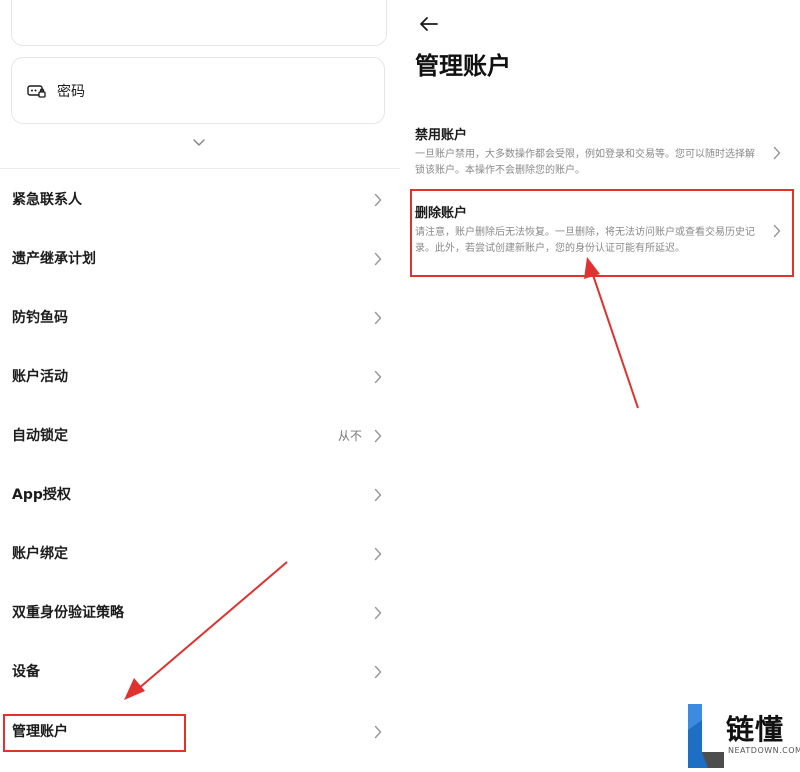 The image size is (800, 772). I want to click on back-arrow-icon, so click(429, 24).